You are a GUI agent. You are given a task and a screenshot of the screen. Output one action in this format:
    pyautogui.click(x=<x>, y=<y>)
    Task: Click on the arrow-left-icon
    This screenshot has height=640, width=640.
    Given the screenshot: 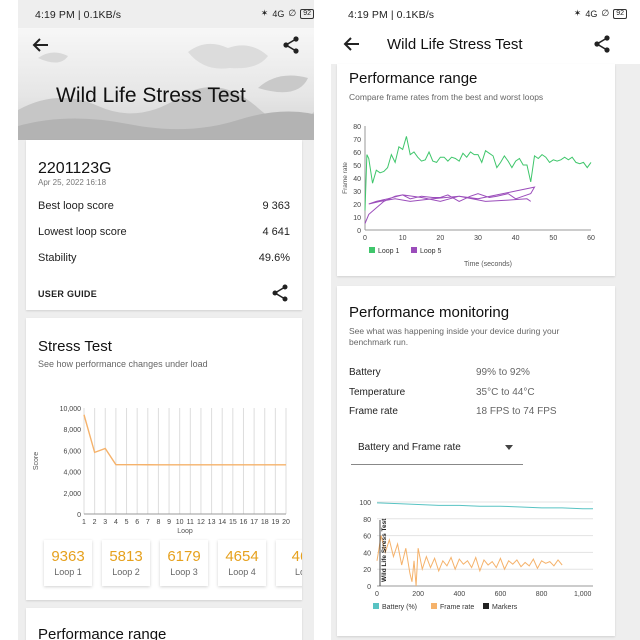 What is the action you would take?
    pyautogui.click(x=40, y=45)
    